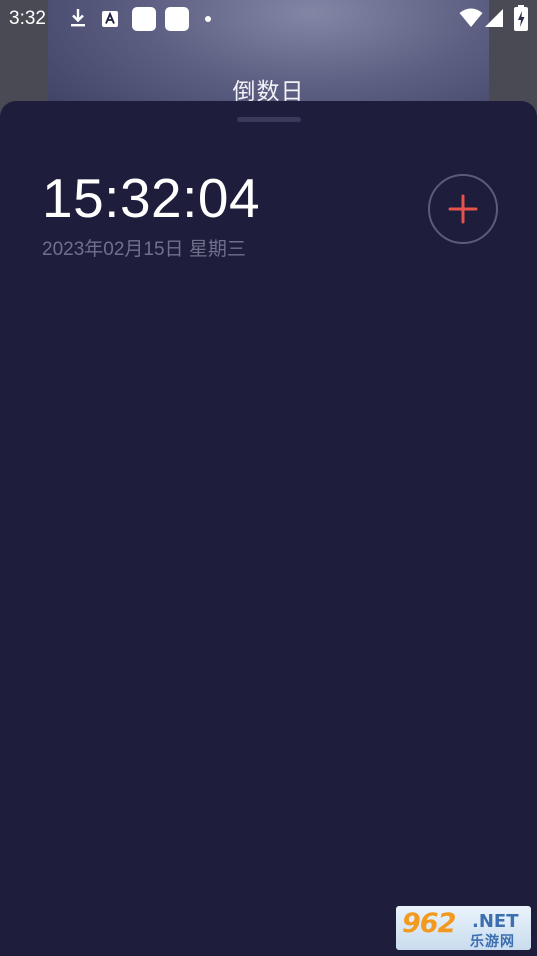 The width and height of the screenshot is (537, 956). Describe the element at coordinates (494, 18) in the screenshot. I see `cellular-signal-icon` at that location.